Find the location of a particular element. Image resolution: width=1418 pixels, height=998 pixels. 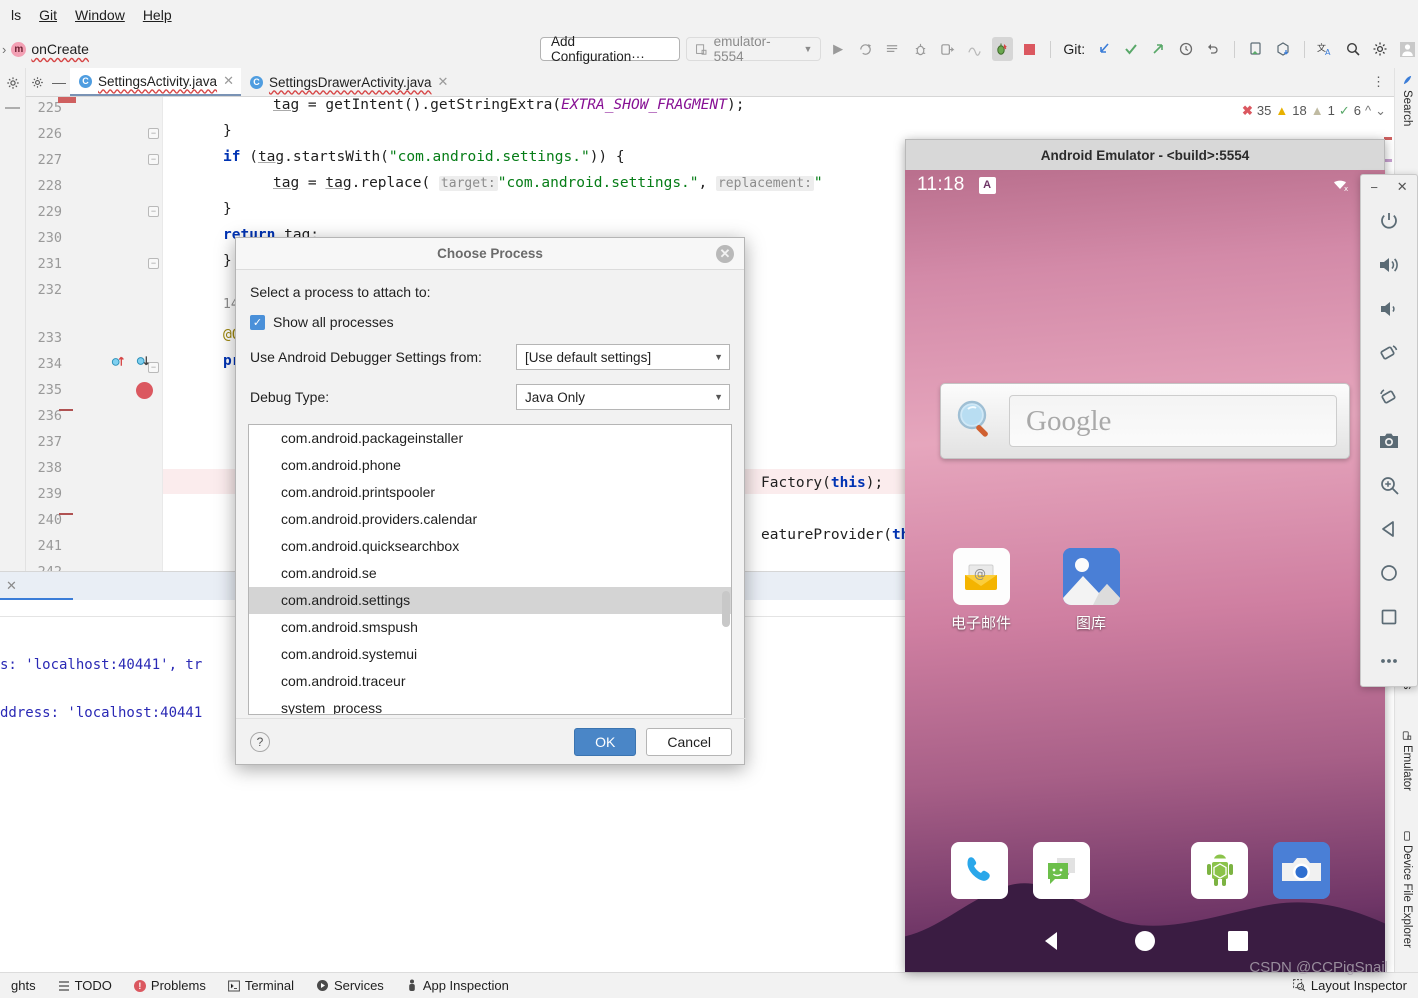

avd-manager-button is located at coordinates (1255, 49).